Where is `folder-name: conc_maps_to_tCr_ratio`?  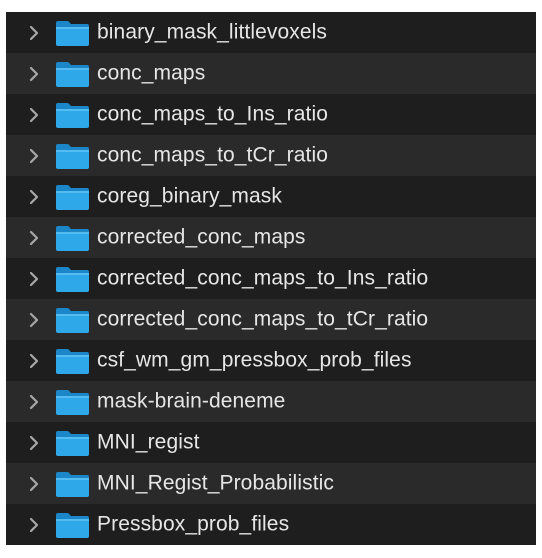
folder-name: conc_maps_to_tCr_ratio is located at coordinates (212, 155).